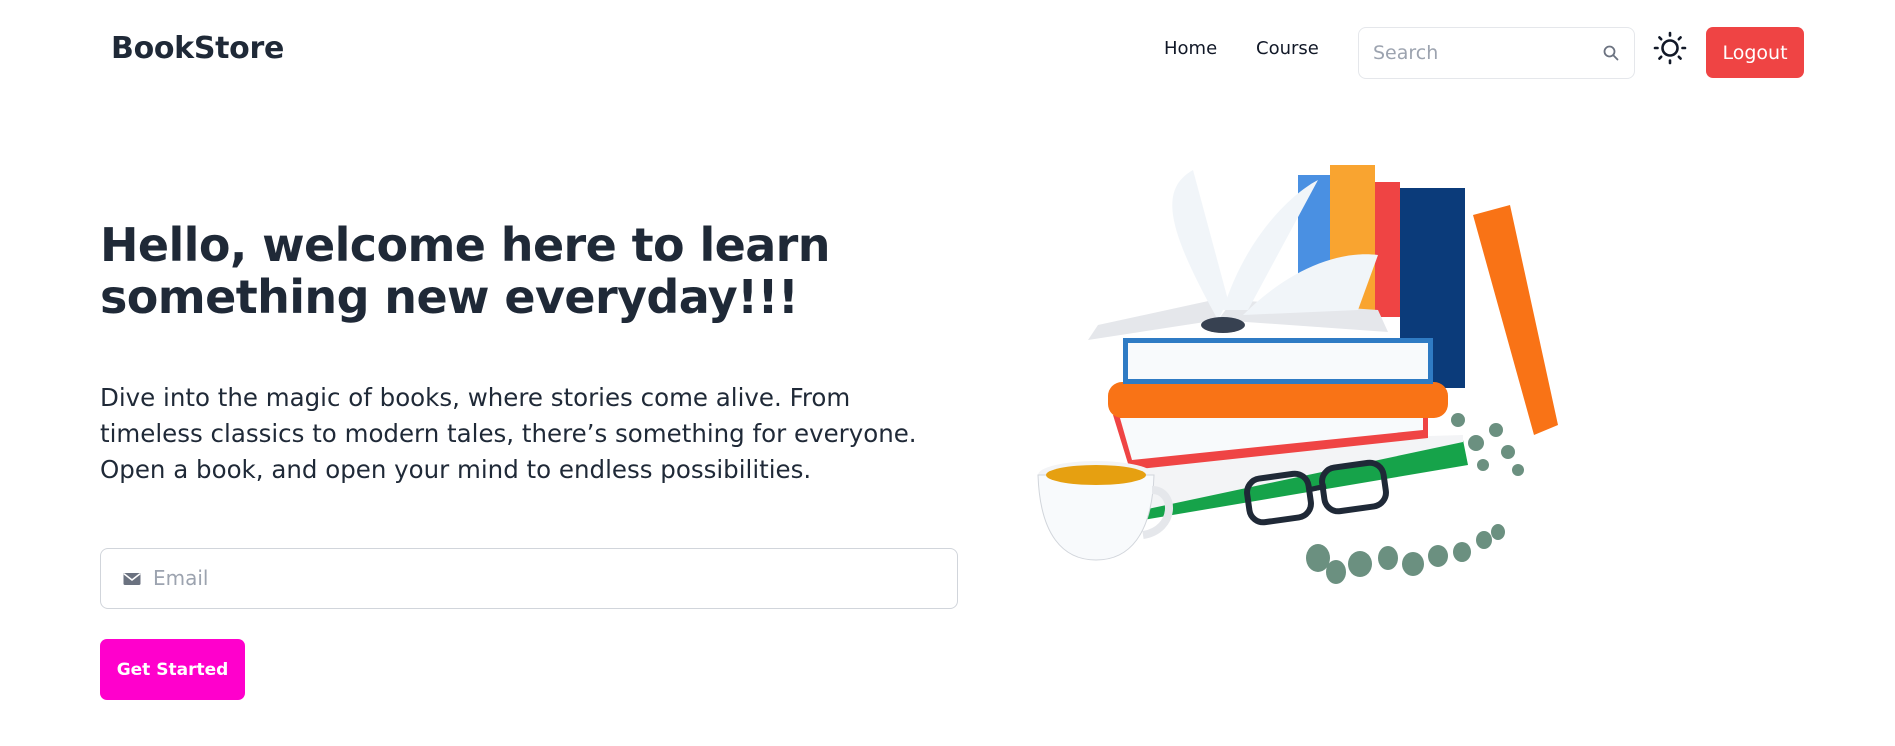 This screenshot has height=746, width=1895. I want to click on mail-icon, so click(132, 579).